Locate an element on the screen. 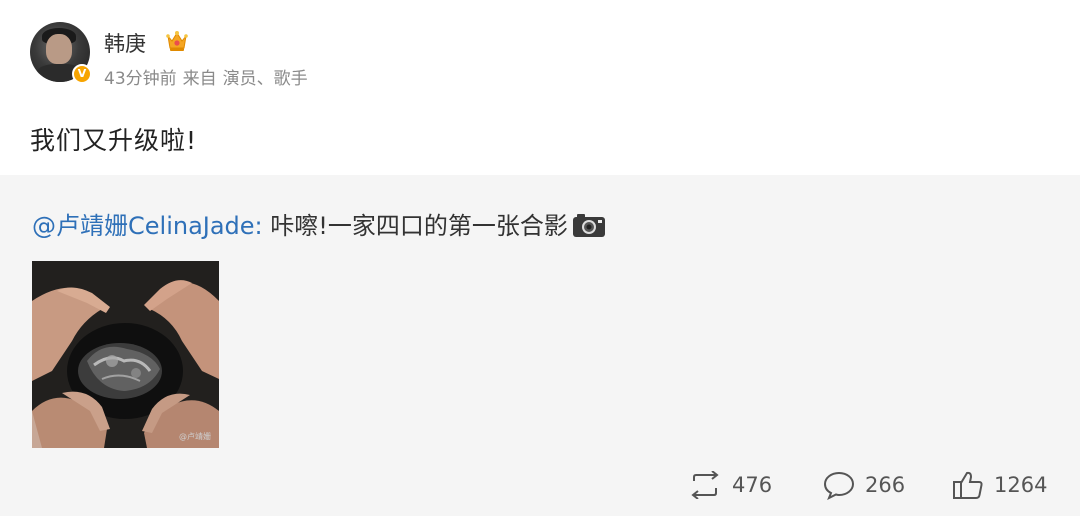  repost-count: 476 is located at coordinates (752, 485).